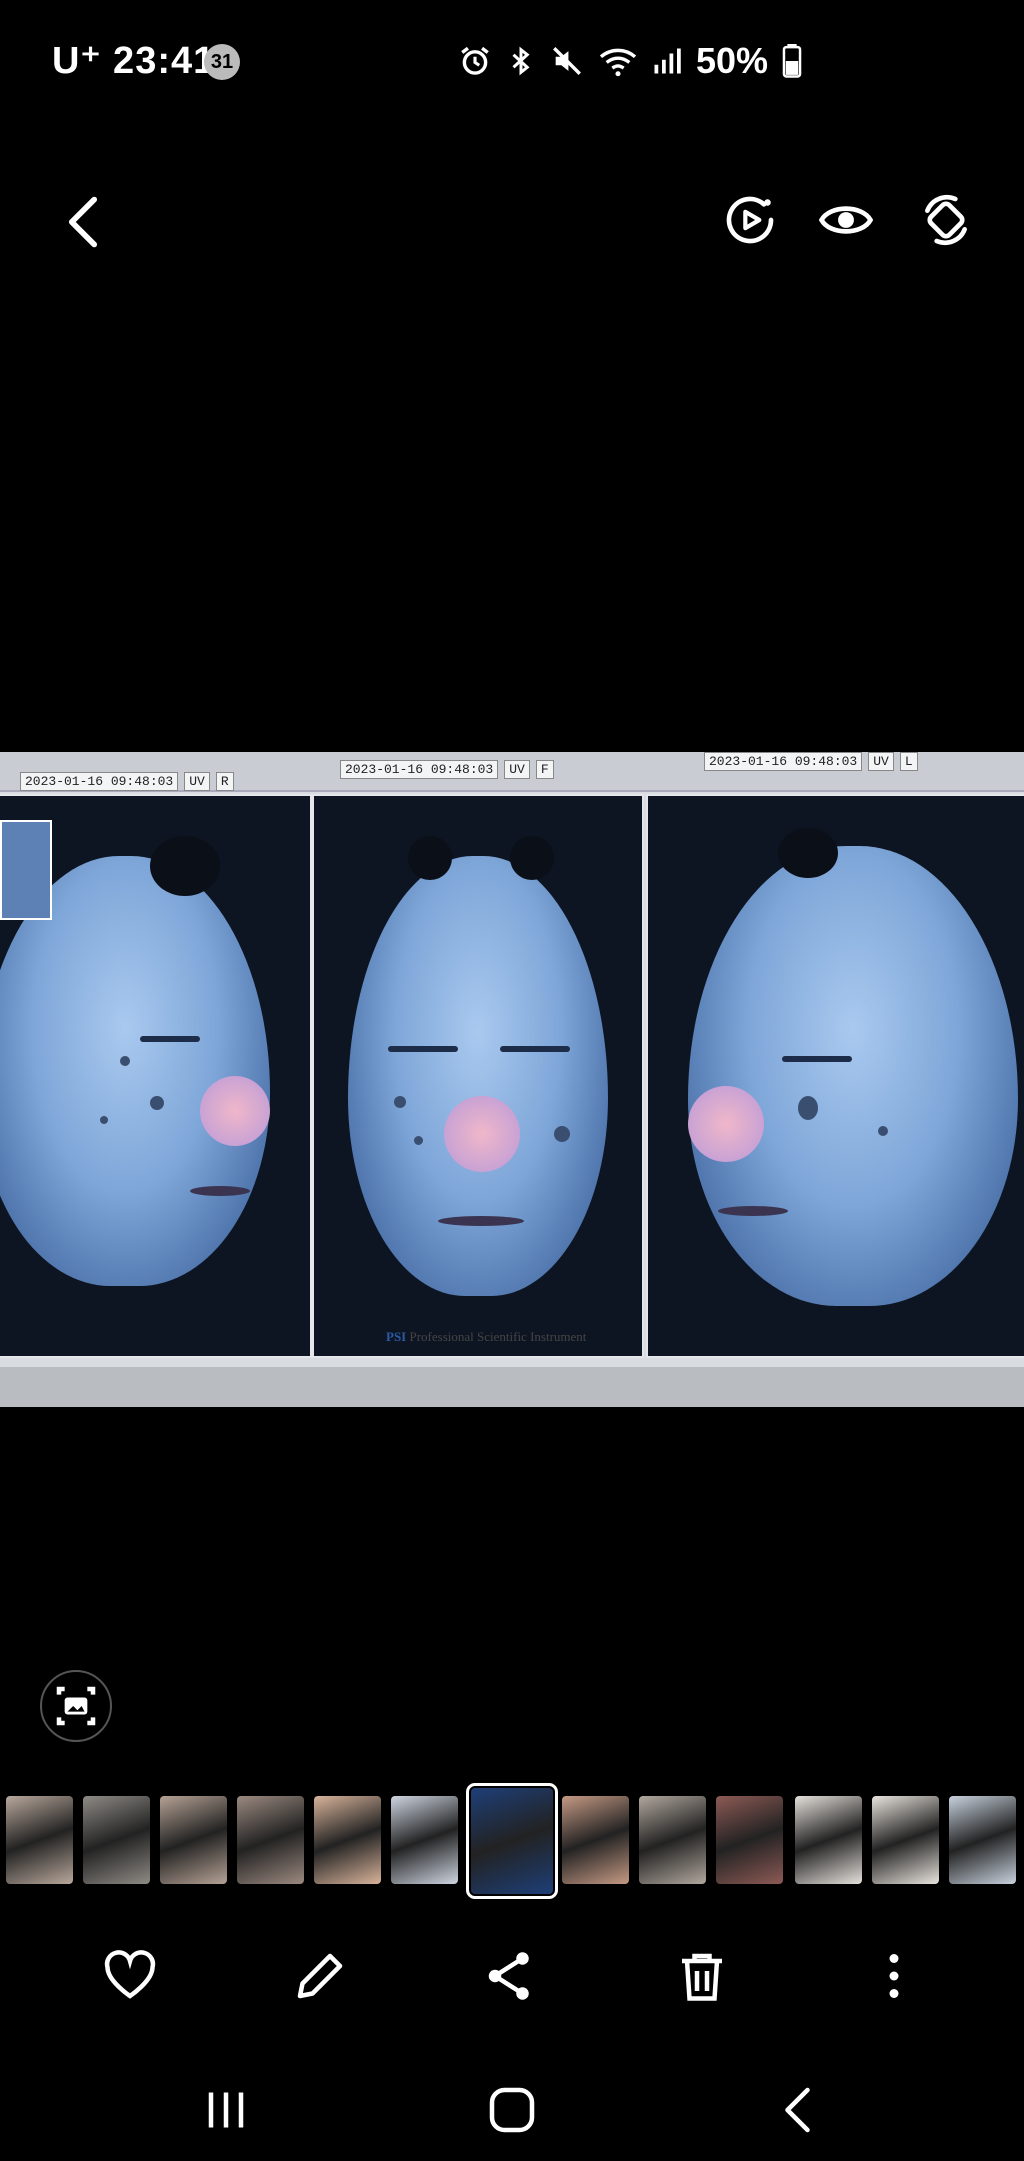 The height and width of the screenshot is (2161, 1024). What do you see at coordinates (521, 61) in the screenshot?
I see `bluetooth-icon` at bounding box center [521, 61].